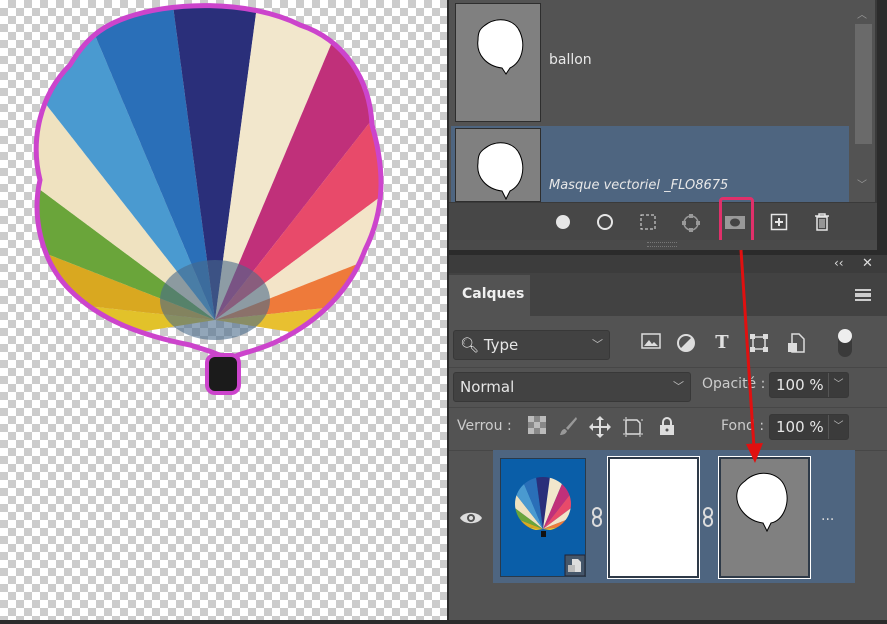 Image resolution: width=887 pixels, height=624 pixels. I want to click on panel-resize-handle, so click(663, 245).